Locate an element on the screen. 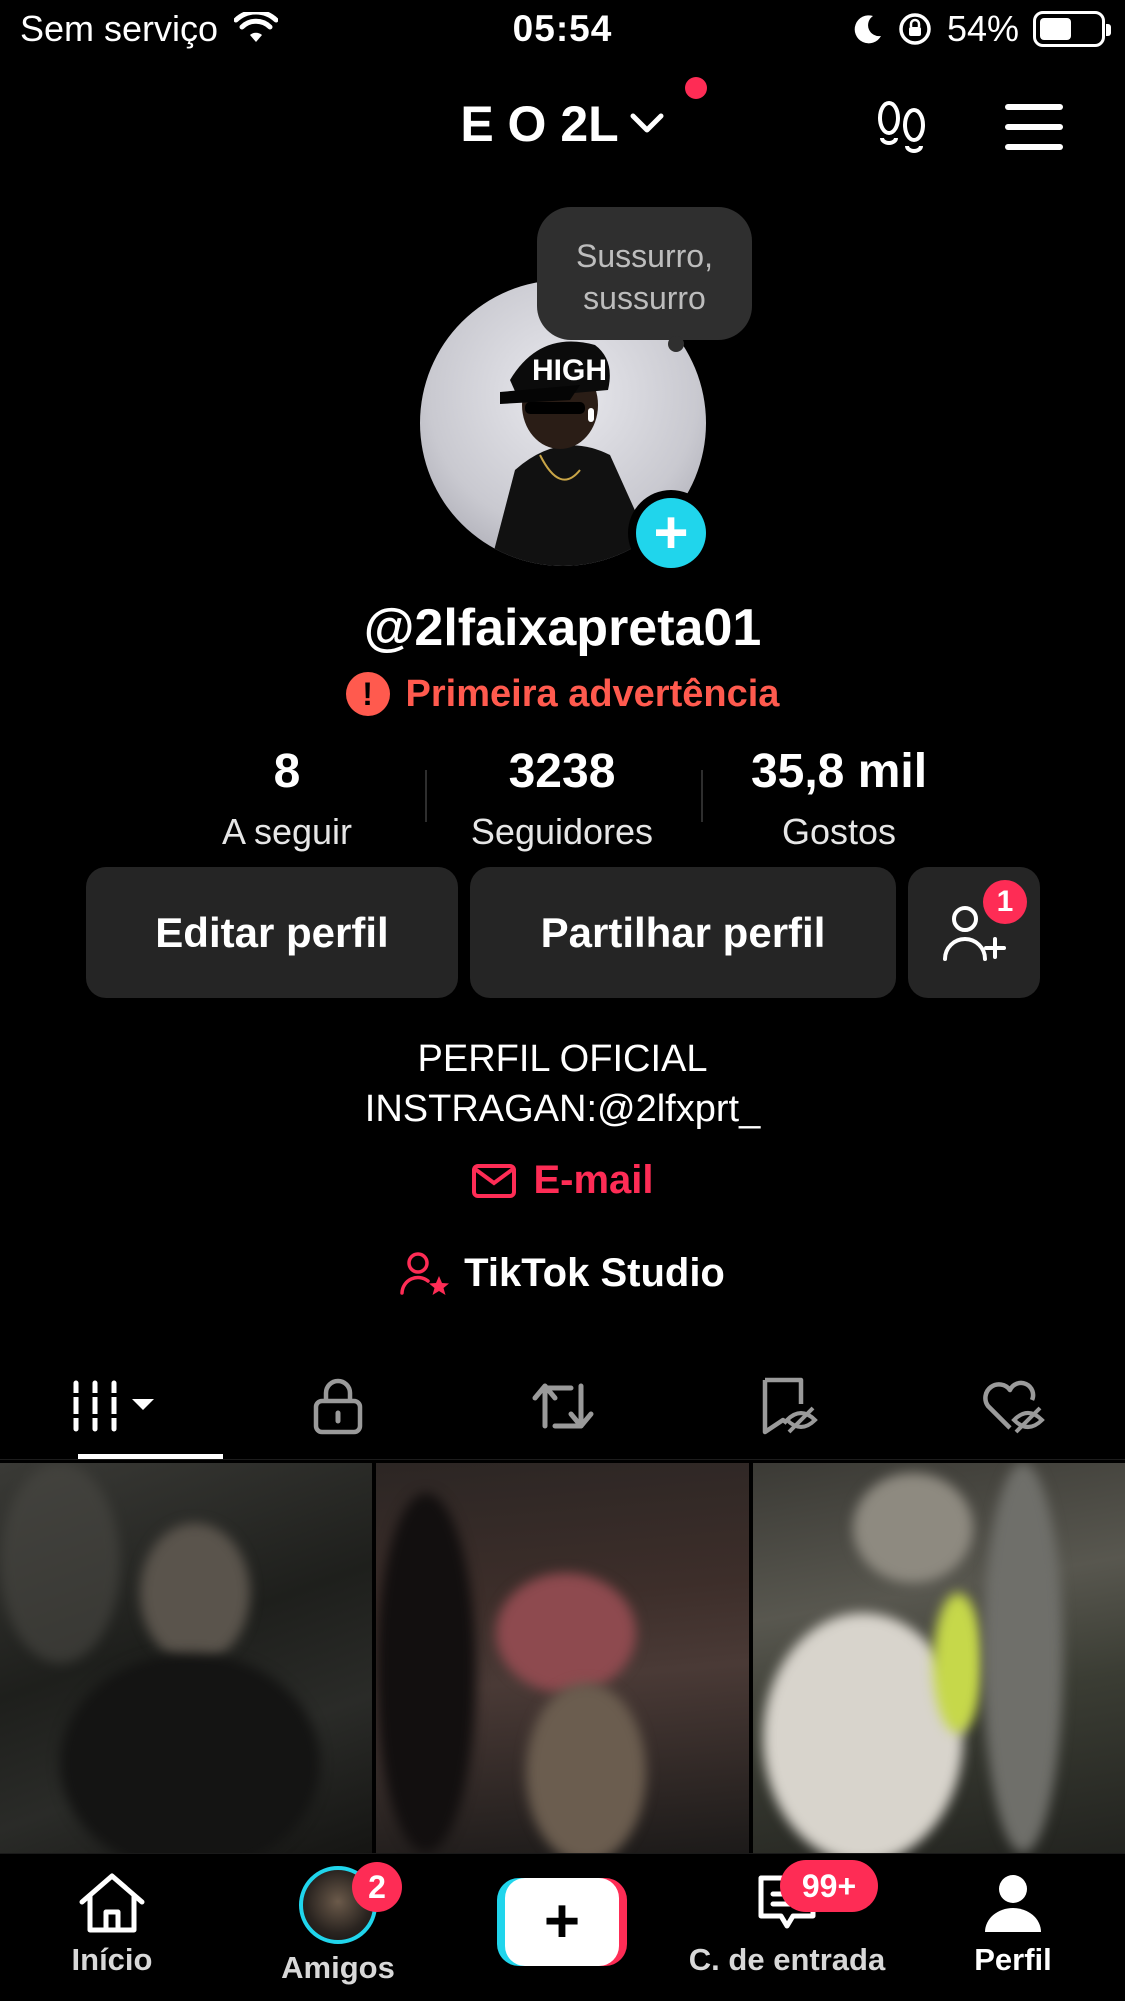 The height and width of the screenshot is (2001, 1125). bio-line: INSTRAGAN:@2lfxprt_ is located at coordinates (562, 1109).